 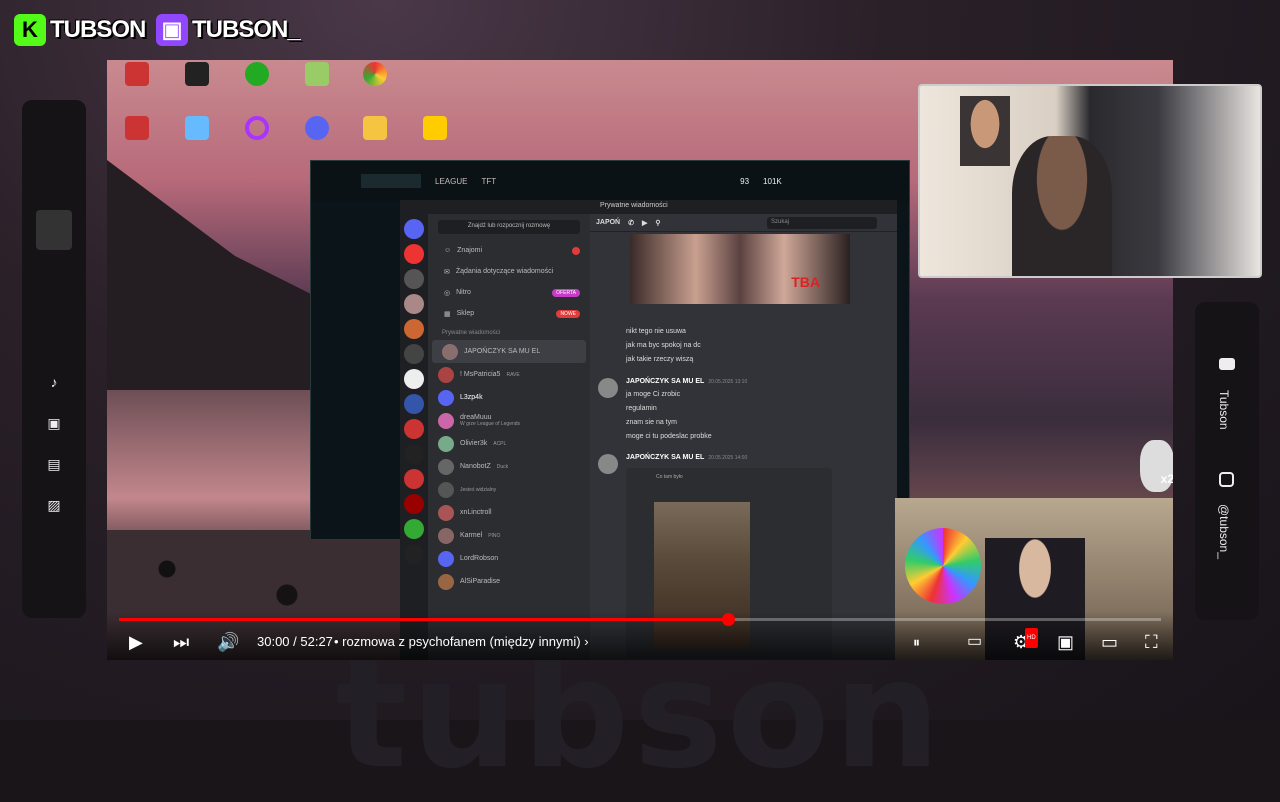 What do you see at coordinates (509, 351) in the screenshot?
I see `dm-item: JAPOŃCZYK SA MU EL` at bounding box center [509, 351].